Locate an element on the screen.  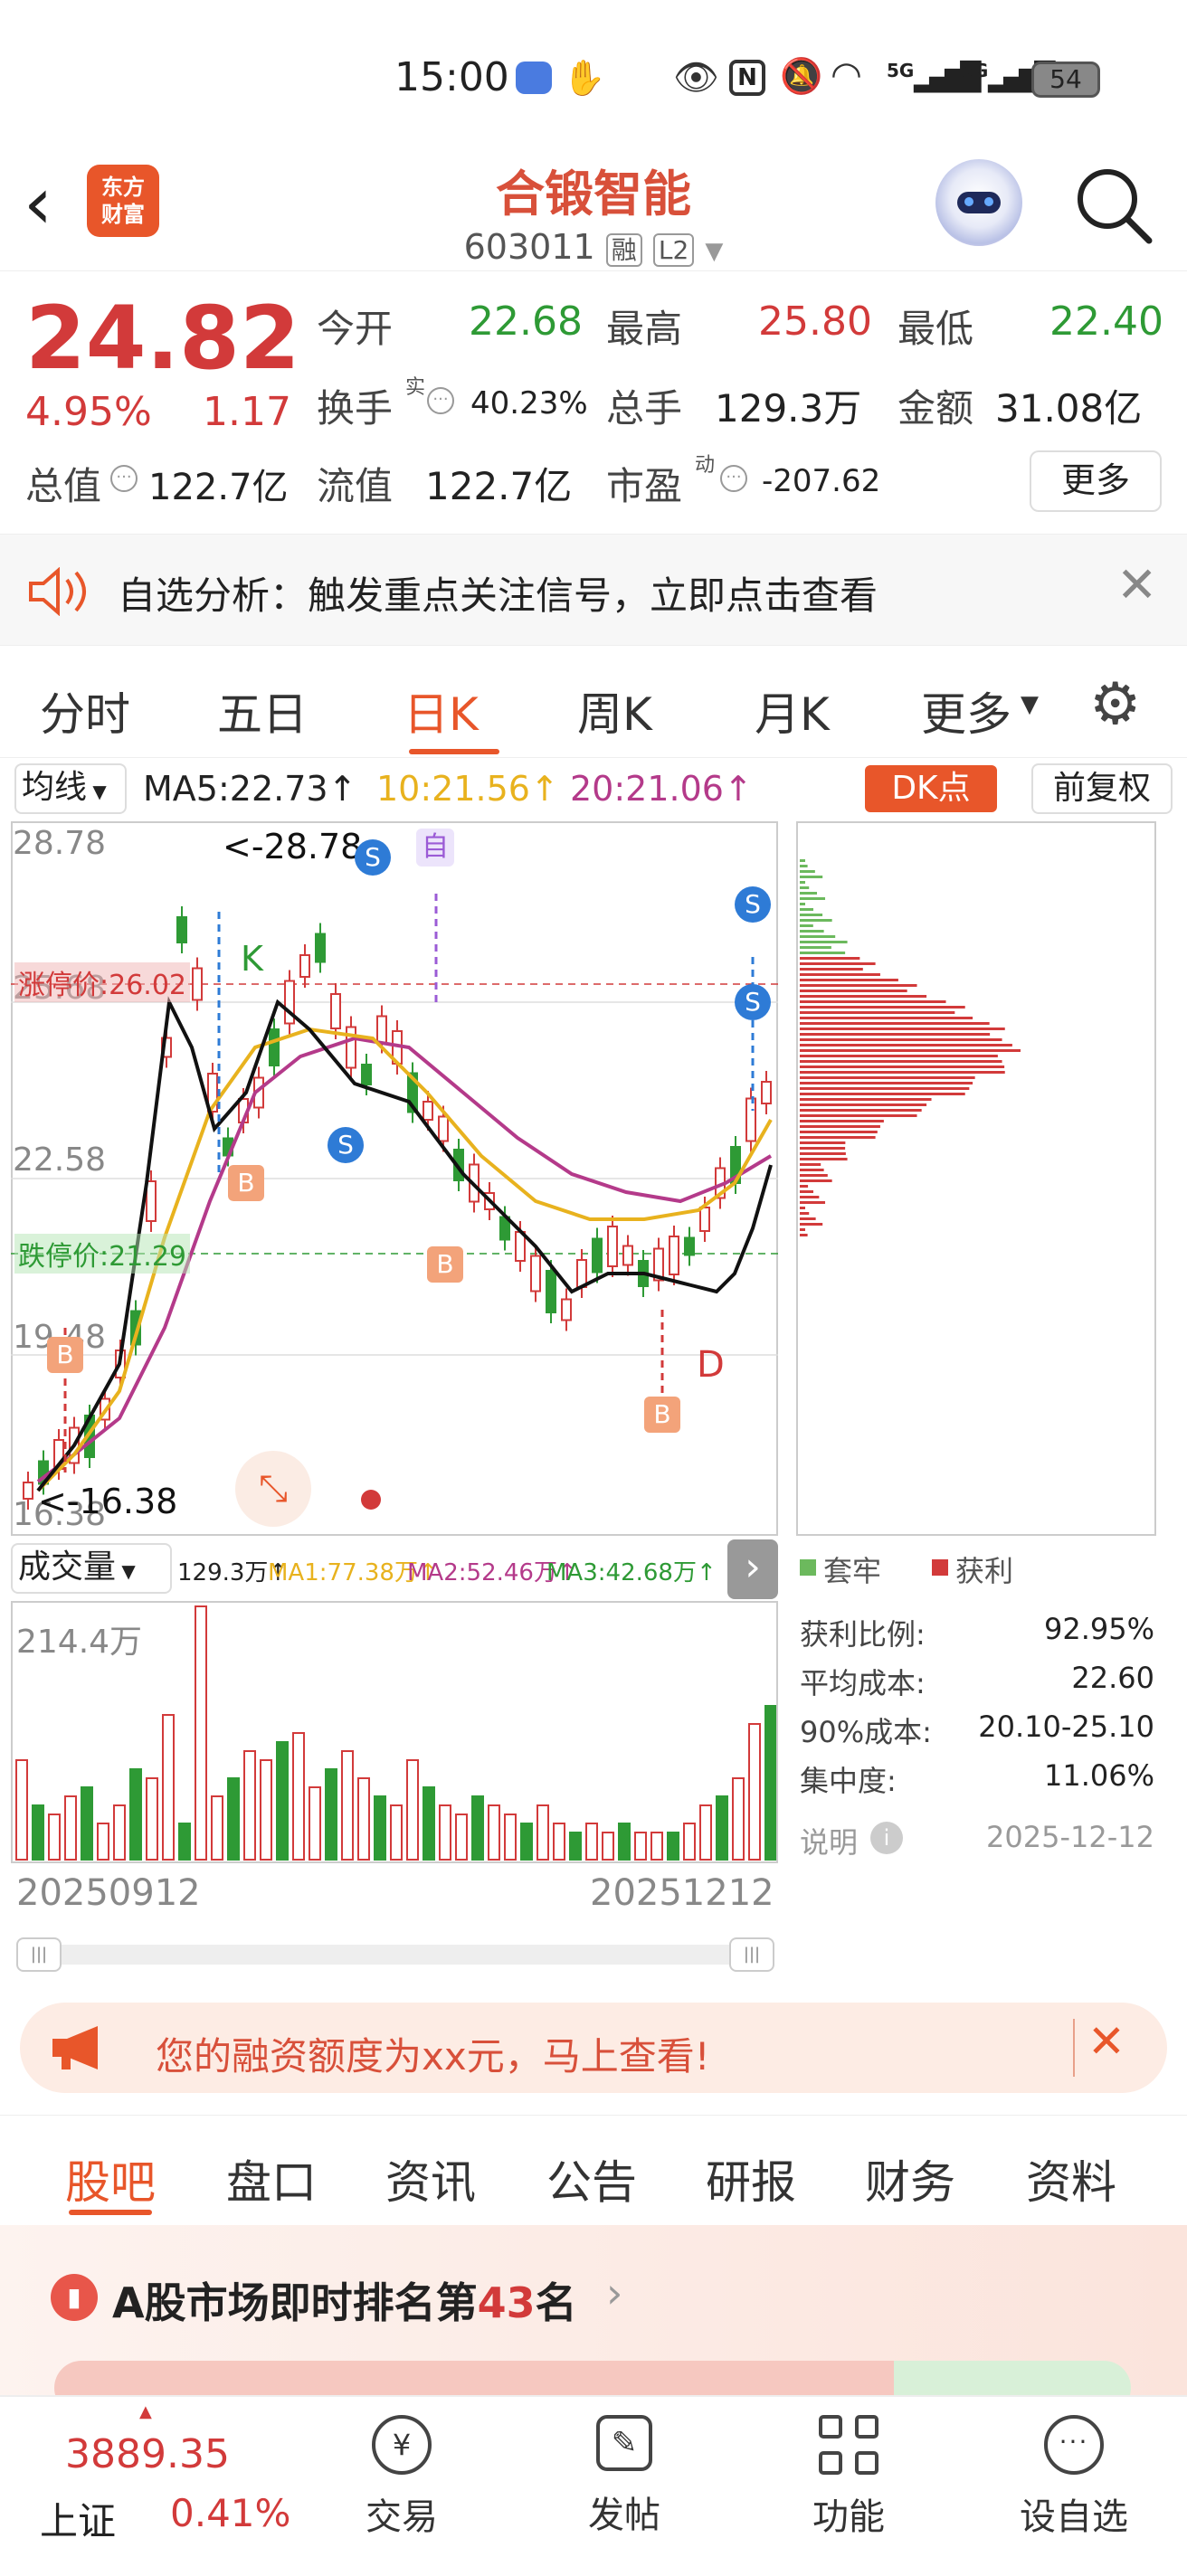
financing-banner: 您的融资额度为xx元，马上查看! ✕ is located at coordinates (593, 2048).